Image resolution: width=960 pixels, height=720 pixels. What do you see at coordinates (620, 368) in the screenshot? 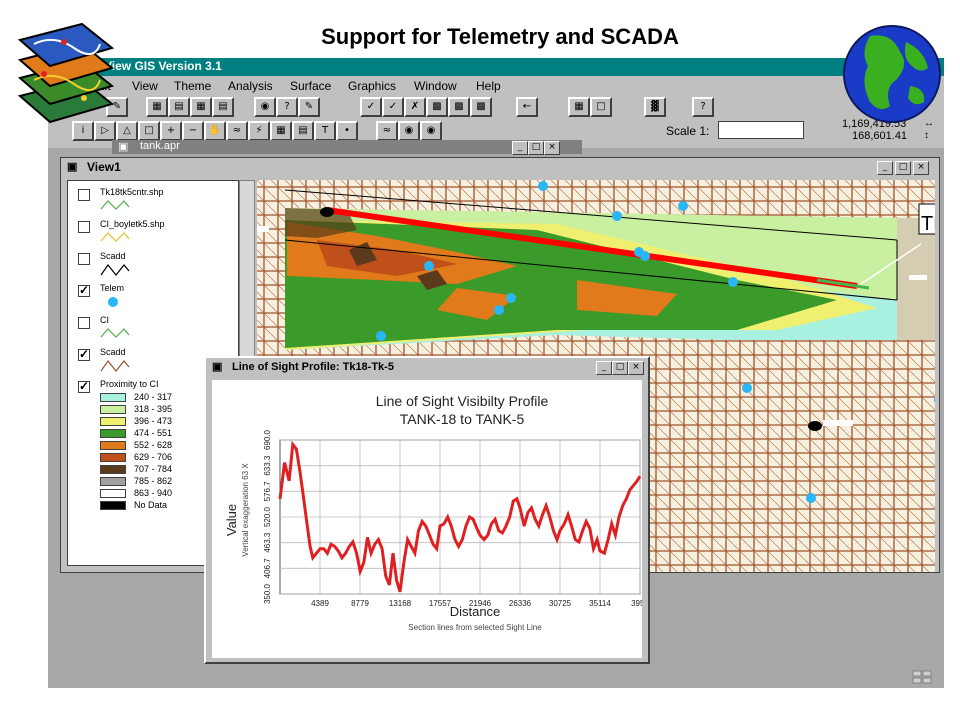
I see `los-maximize-button: □` at bounding box center [620, 368].